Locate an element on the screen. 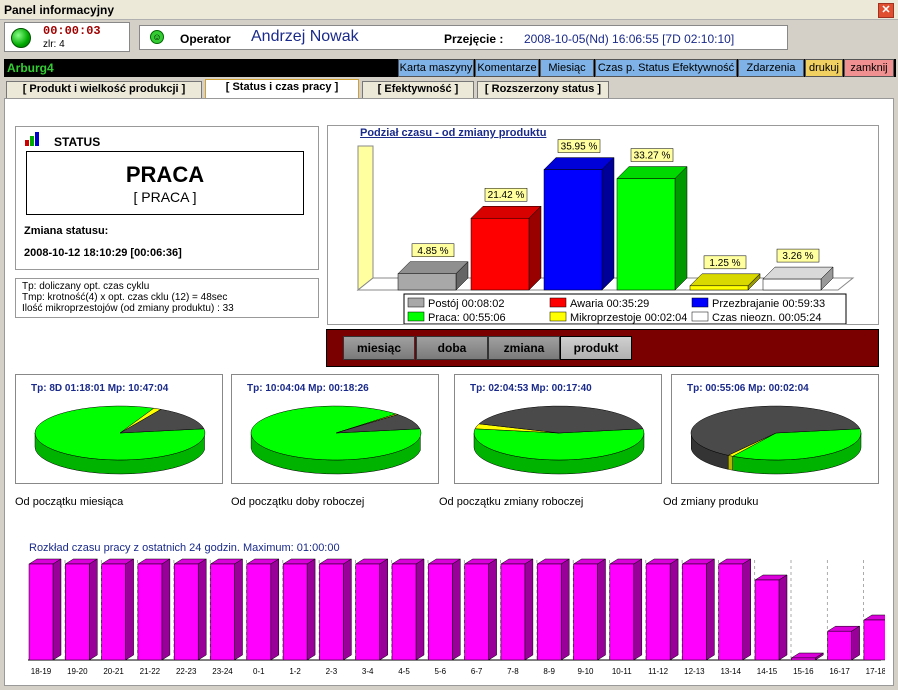 The image size is (898, 690). operator-label: Operator is located at coordinates (205, 39).